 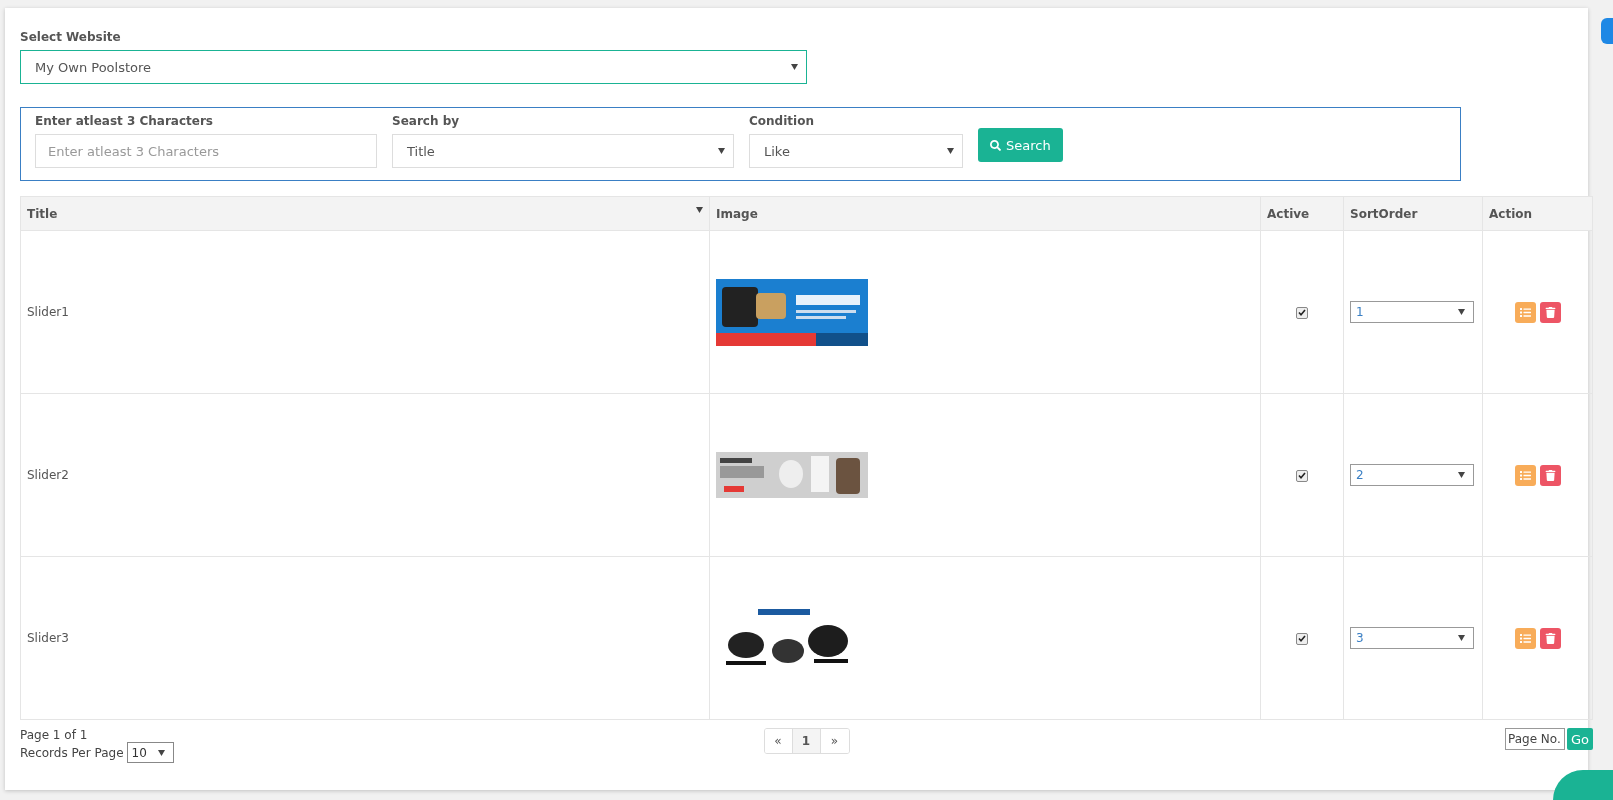 What do you see at coordinates (782, 121) in the screenshot?
I see `field-label: Condition` at bounding box center [782, 121].